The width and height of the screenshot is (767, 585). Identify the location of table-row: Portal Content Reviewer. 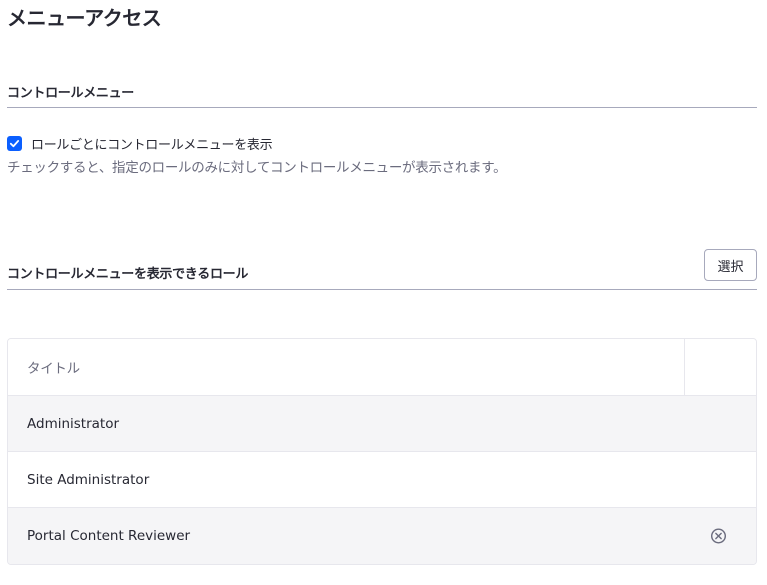
(382, 536).